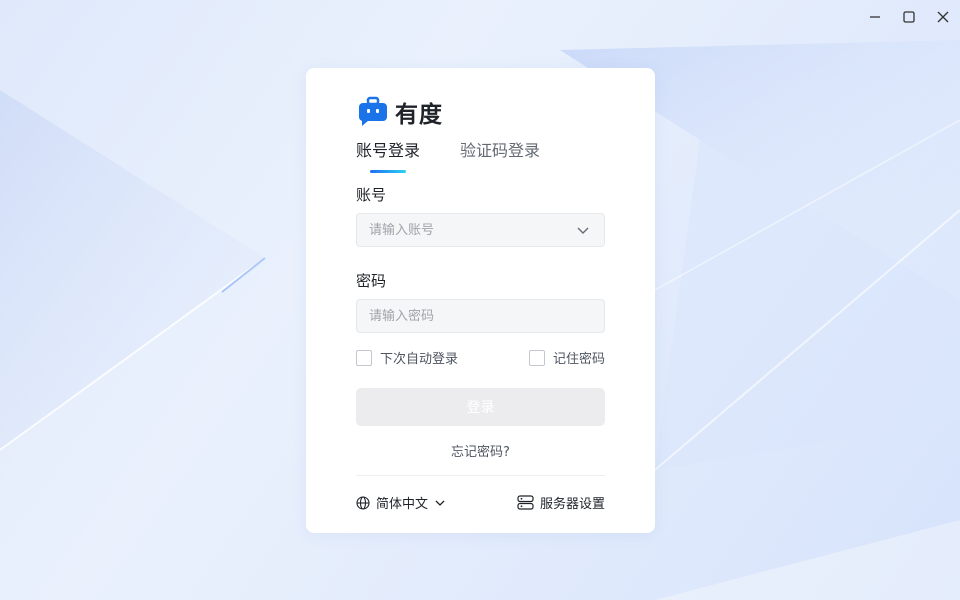 This screenshot has height=600, width=960. I want to click on maximize-button, so click(909, 17).